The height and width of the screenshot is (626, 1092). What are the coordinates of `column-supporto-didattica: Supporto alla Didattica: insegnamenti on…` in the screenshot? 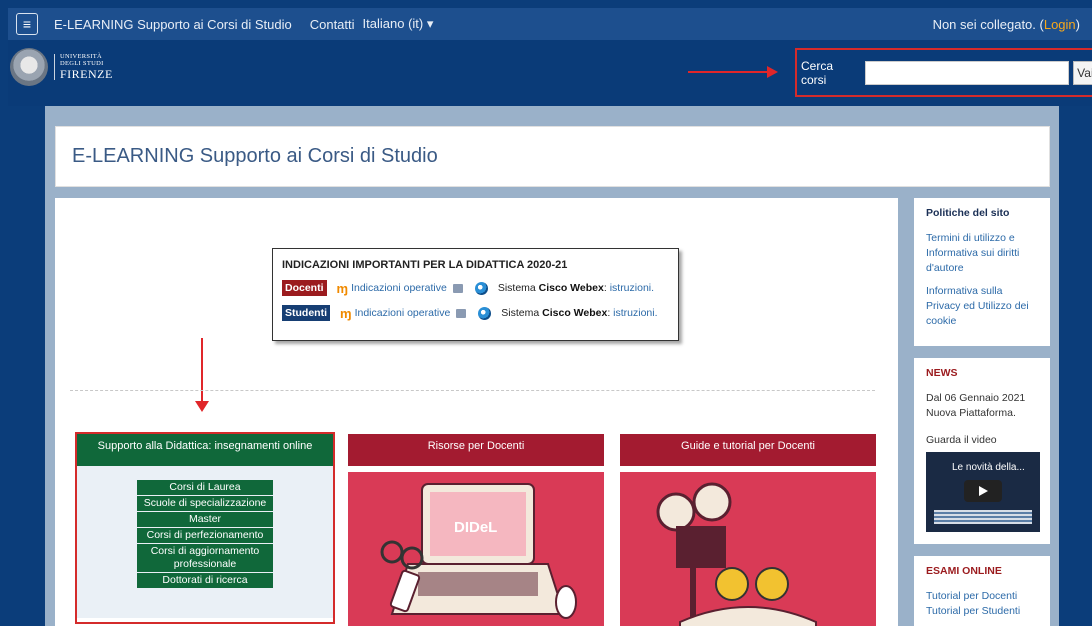 It's located at (205, 528).